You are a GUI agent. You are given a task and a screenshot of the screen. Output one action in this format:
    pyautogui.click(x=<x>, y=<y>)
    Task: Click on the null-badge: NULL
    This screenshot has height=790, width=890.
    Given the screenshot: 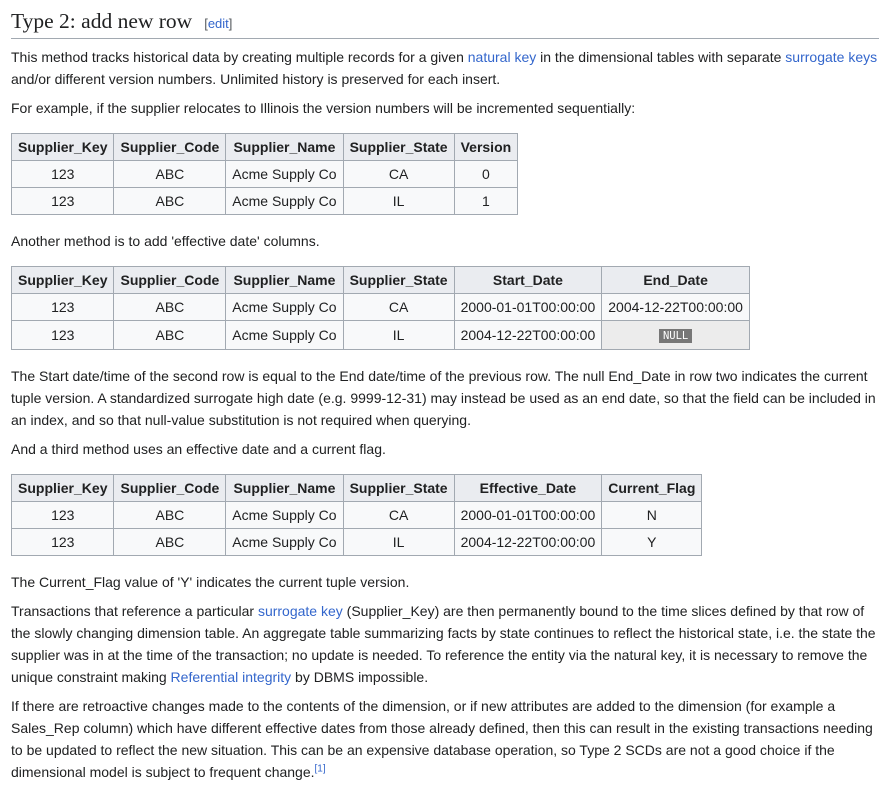 What is the action you would take?
    pyautogui.click(x=675, y=335)
    